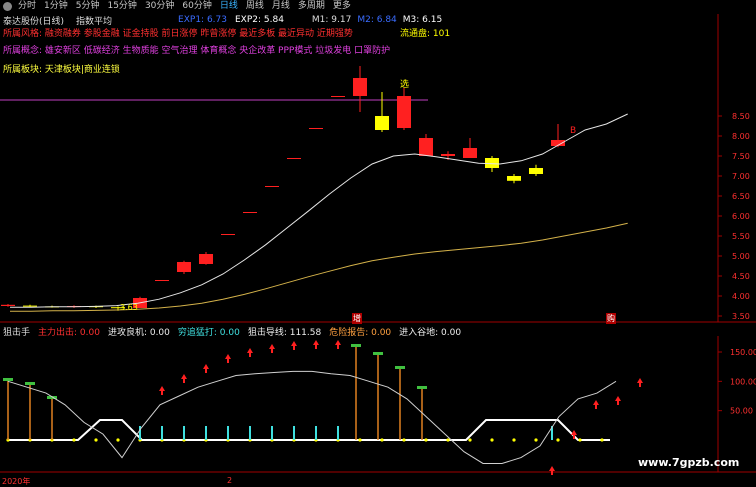 Image resolution: width=756 pixels, height=487 pixels. I want to click on sub-tick-label: 150.00, so click(743, 352).